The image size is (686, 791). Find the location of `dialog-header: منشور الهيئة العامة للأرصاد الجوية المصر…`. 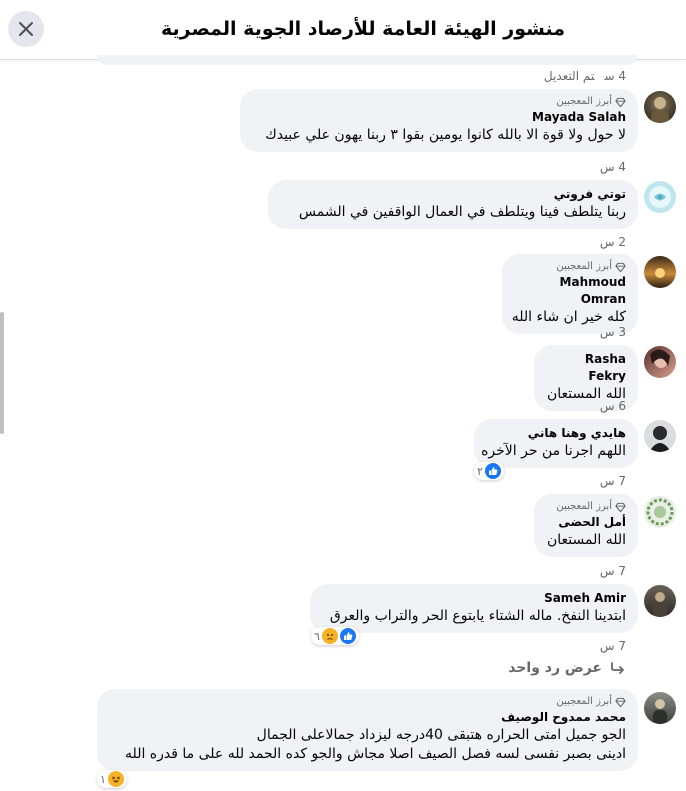

dialog-header: منشور الهيئة العامة للأرصاد الجوية المصر… is located at coordinates (343, 30).